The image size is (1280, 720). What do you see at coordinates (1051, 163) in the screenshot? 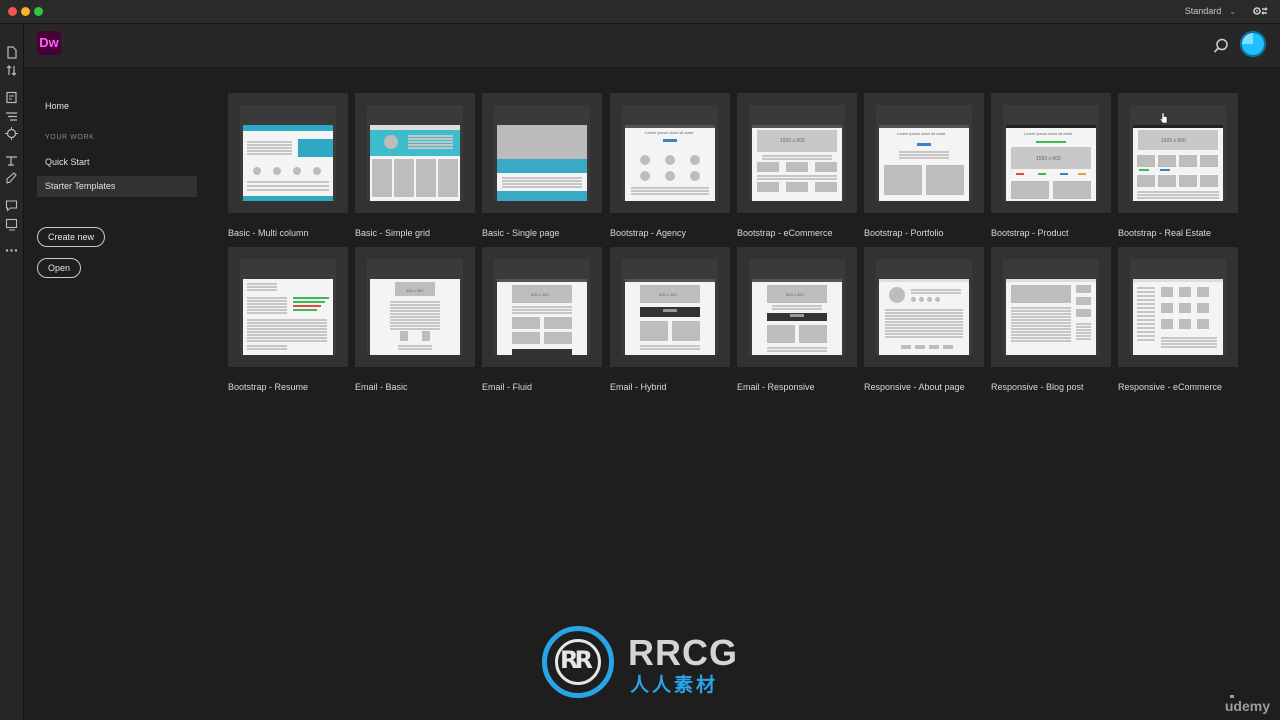
I see `thumbnail-page-preview: Lorem ipsum dolor sit amet 1550 x 600` at bounding box center [1051, 163].